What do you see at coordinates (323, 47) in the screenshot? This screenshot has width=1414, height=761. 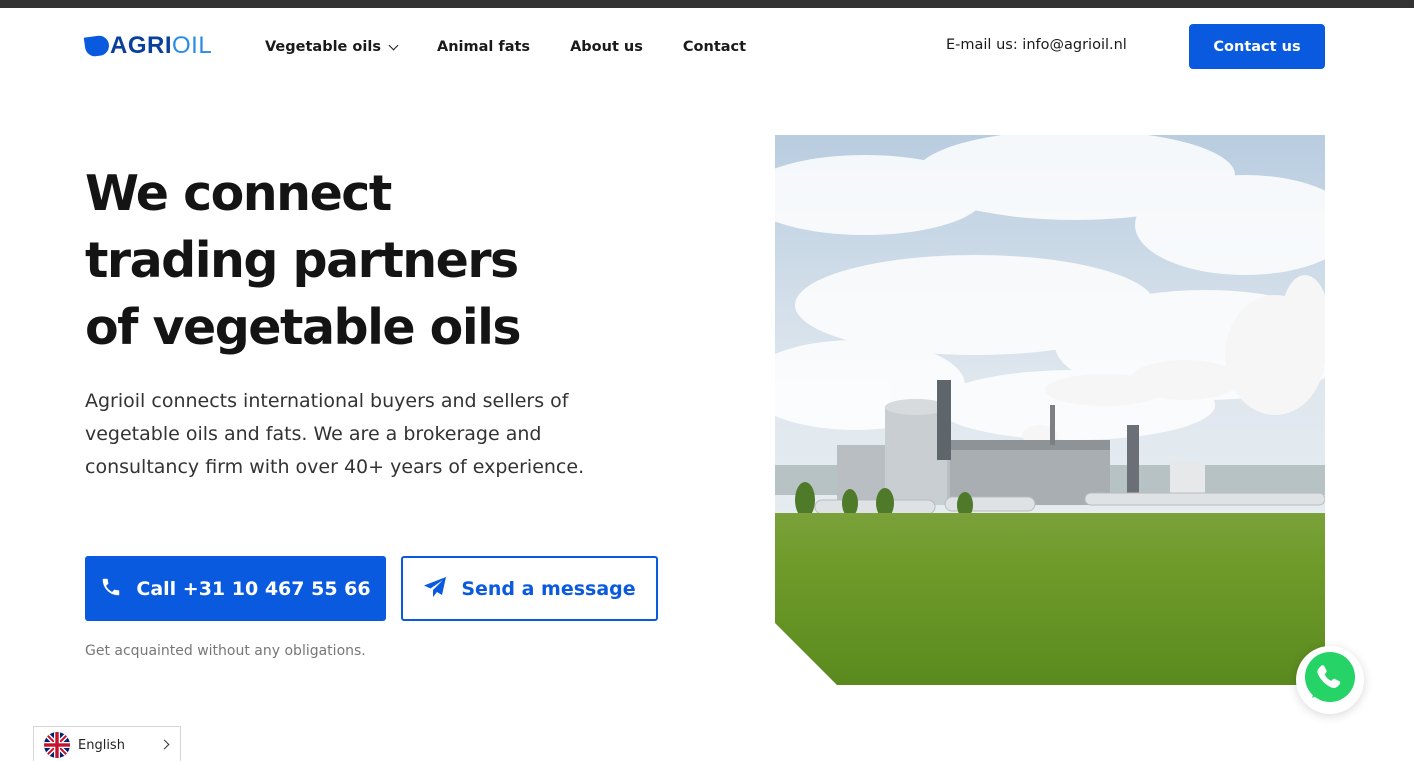 I see `nav-label: Vegetable oils` at bounding box center [323, 47].